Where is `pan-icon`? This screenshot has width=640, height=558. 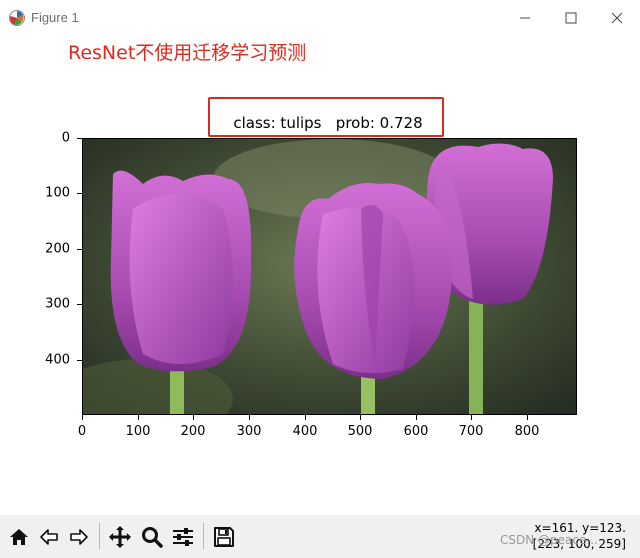 pan-icon is located at coordinates (120, 537).